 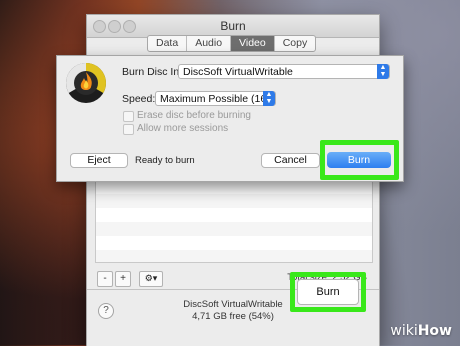 What do you see at coordinates (233, 316) in the screenshot?
I see `disc-free-space: 4,71 GB free (54%)` at bounding box center [233, 316].